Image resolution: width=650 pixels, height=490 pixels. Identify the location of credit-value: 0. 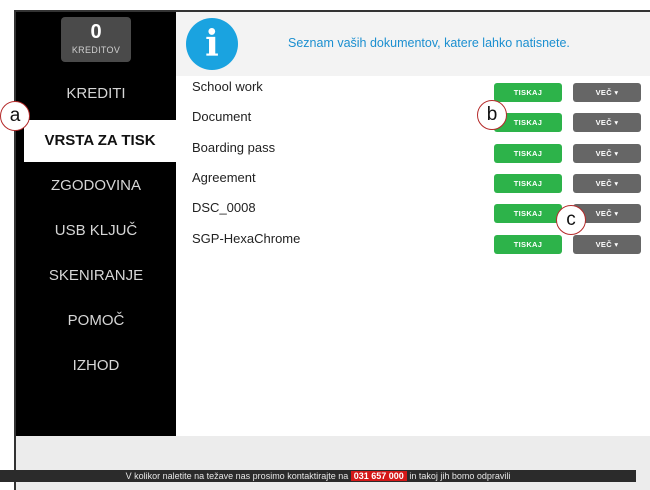
(96, 32).